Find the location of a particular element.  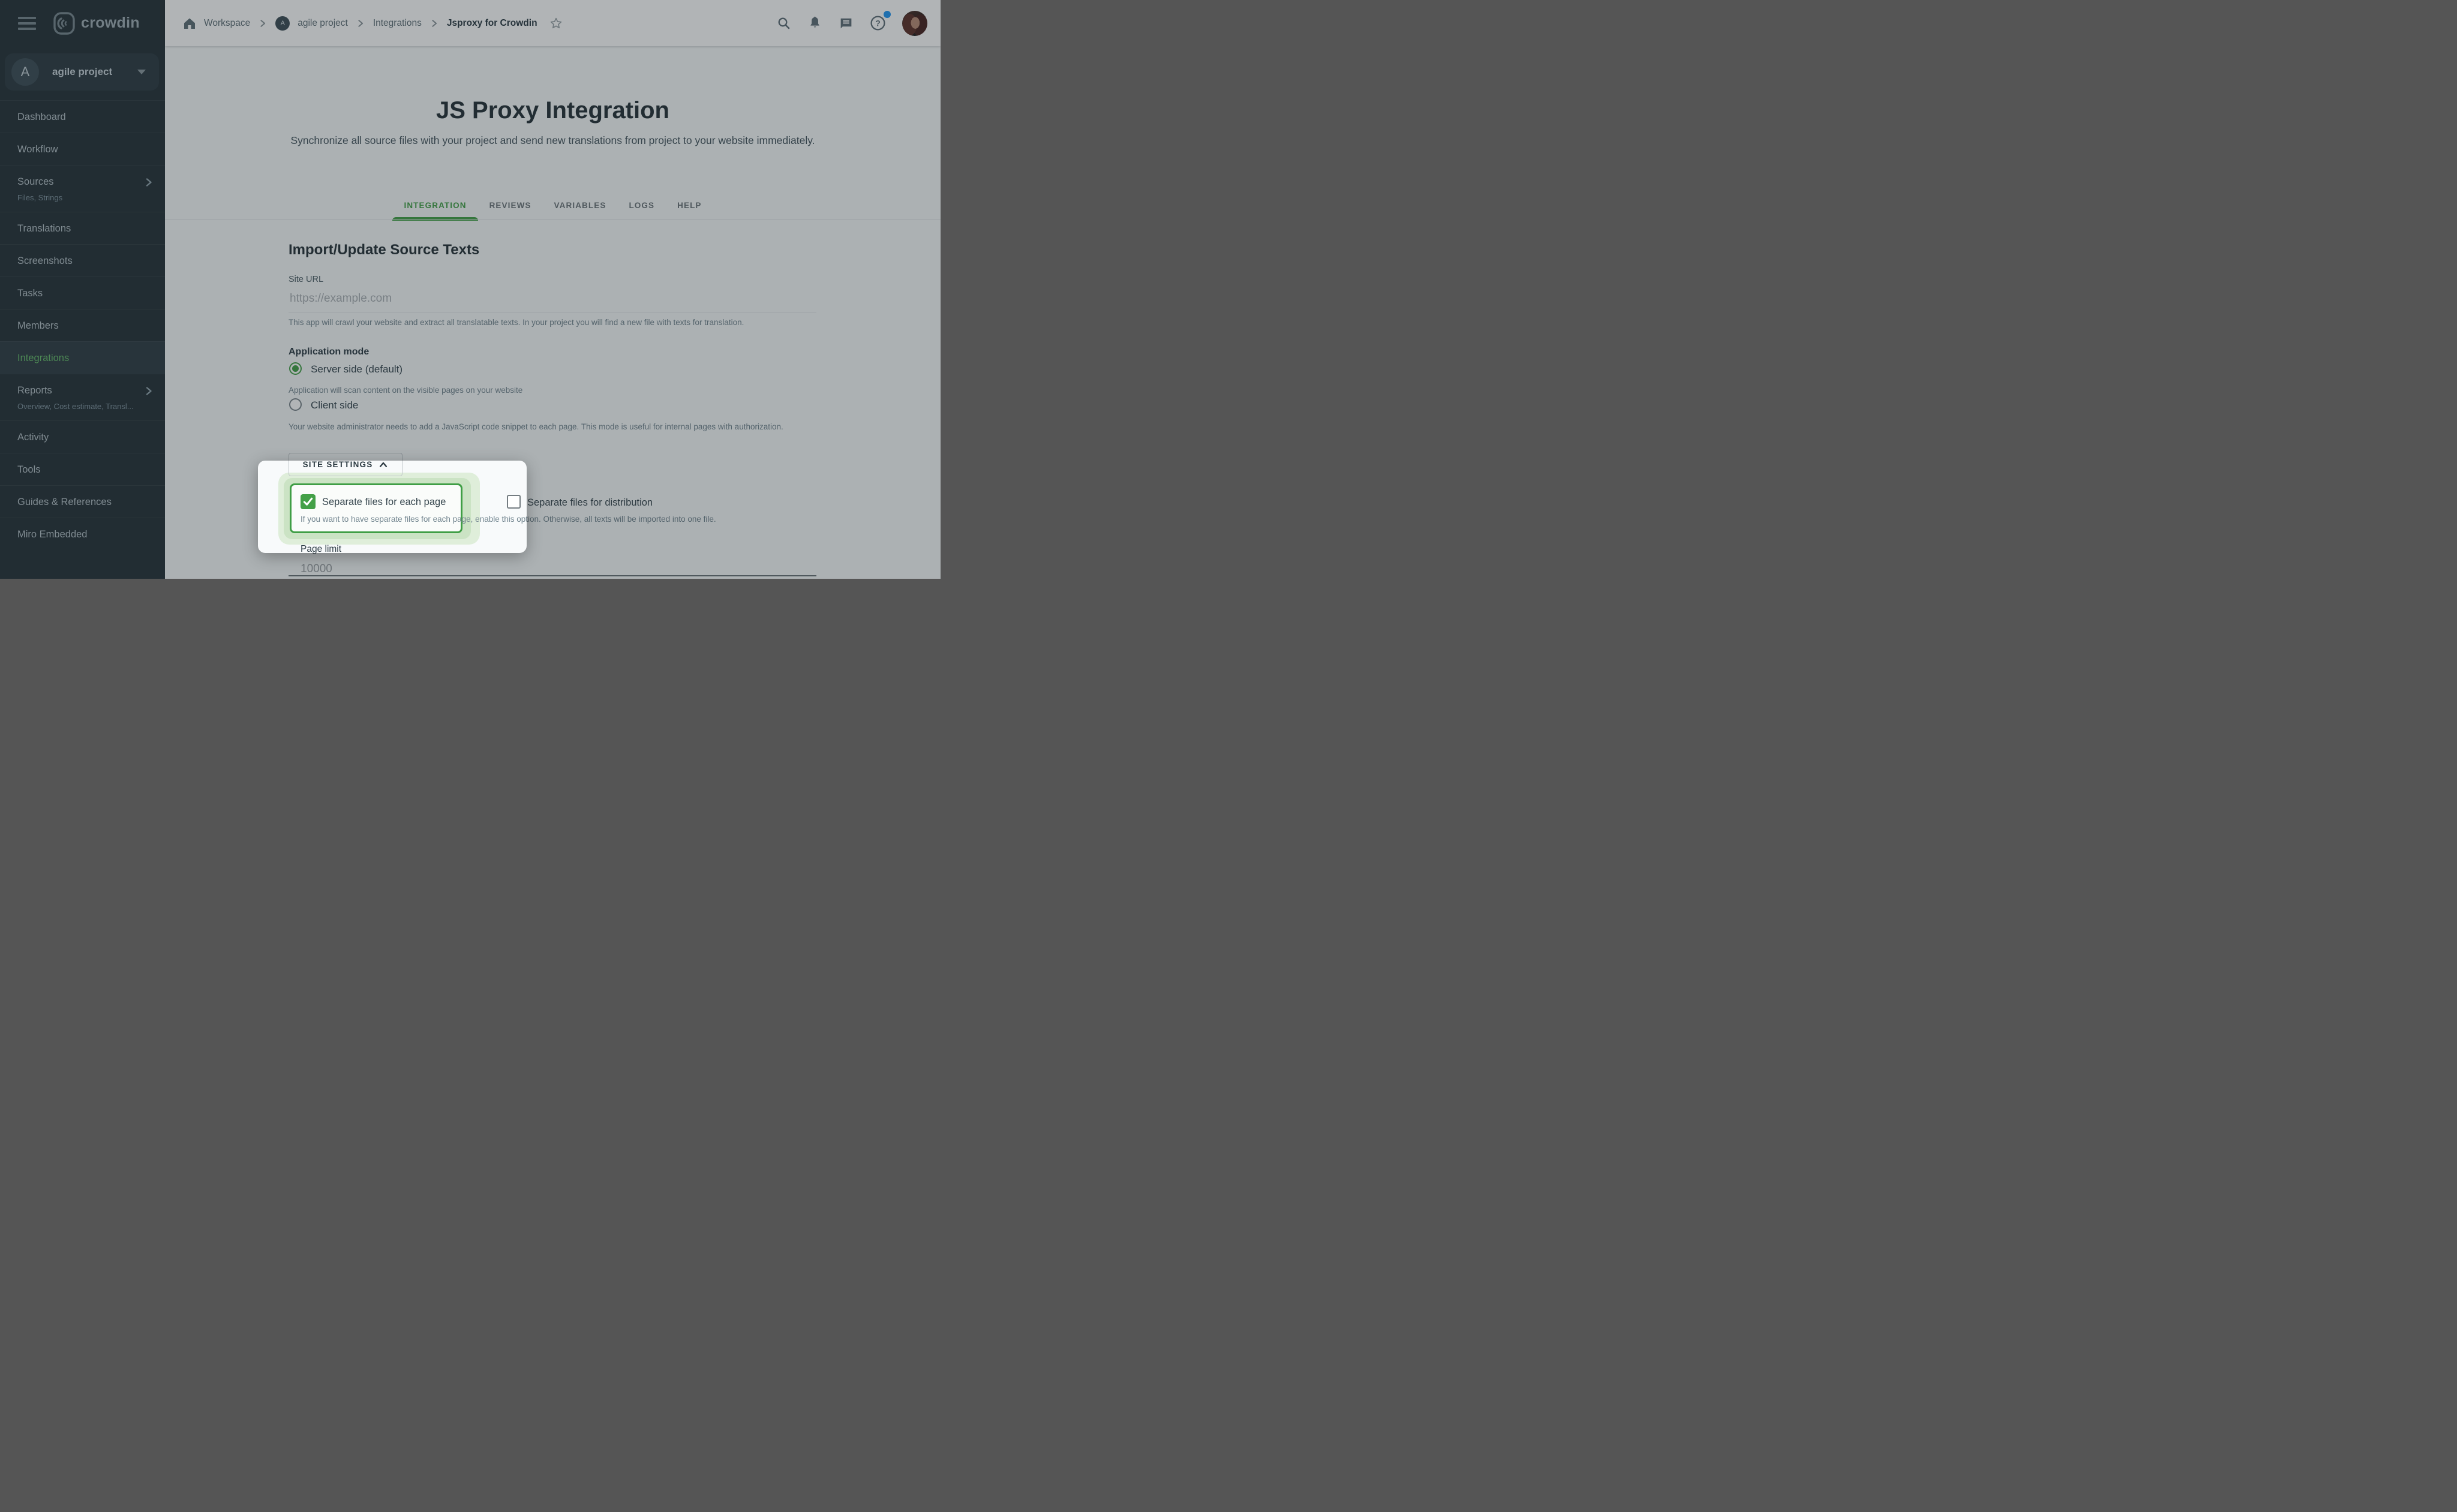

sidebar-item: Screenshots is located at coordinates (82, 260).